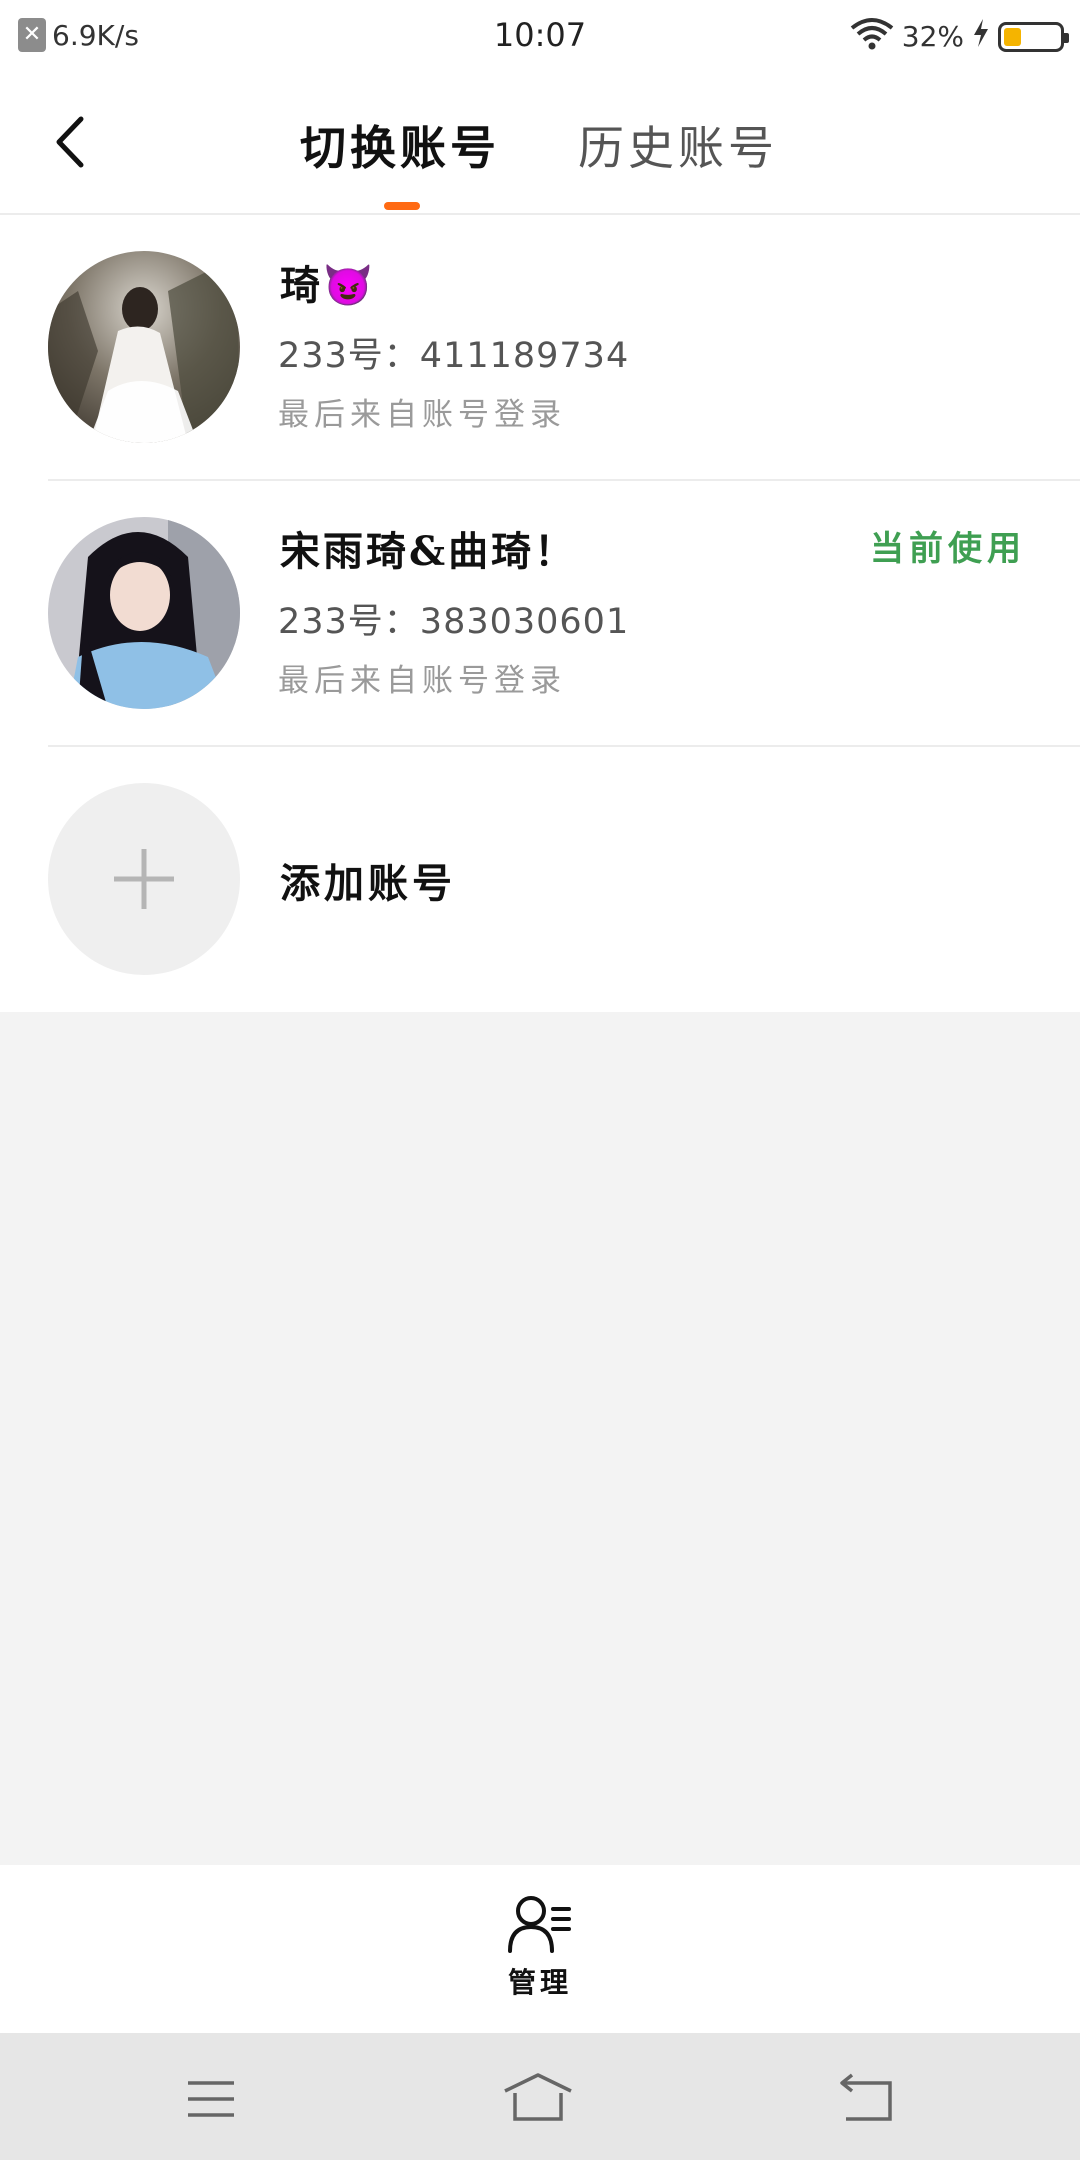  I want to click on charging-icon, so click(981, 36).